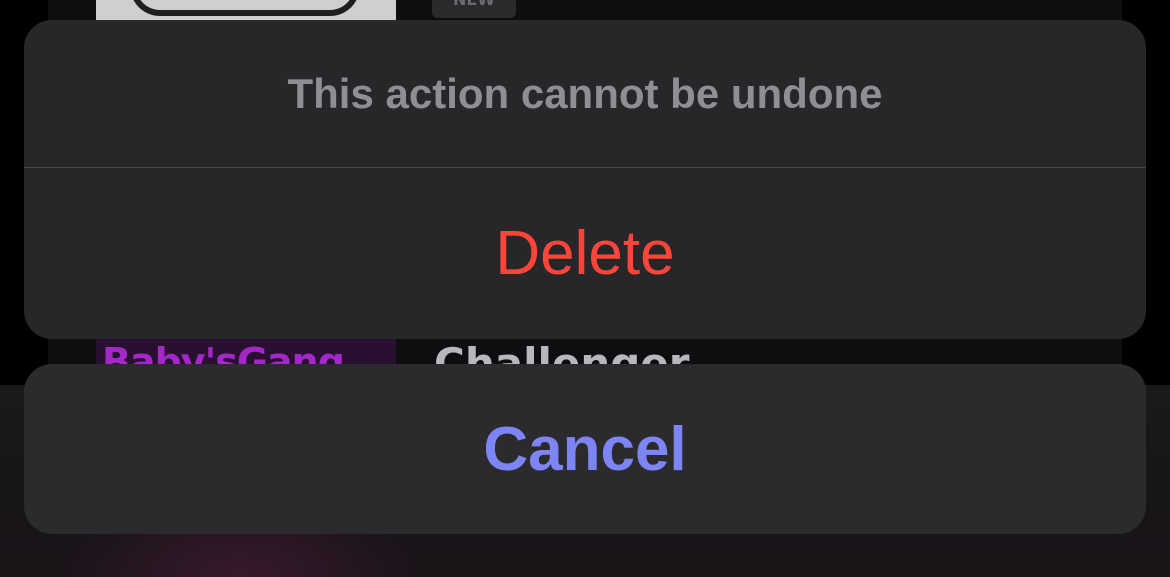  I want to click on list-item-thumbnail: Baby'sGang, so click(246, 351).